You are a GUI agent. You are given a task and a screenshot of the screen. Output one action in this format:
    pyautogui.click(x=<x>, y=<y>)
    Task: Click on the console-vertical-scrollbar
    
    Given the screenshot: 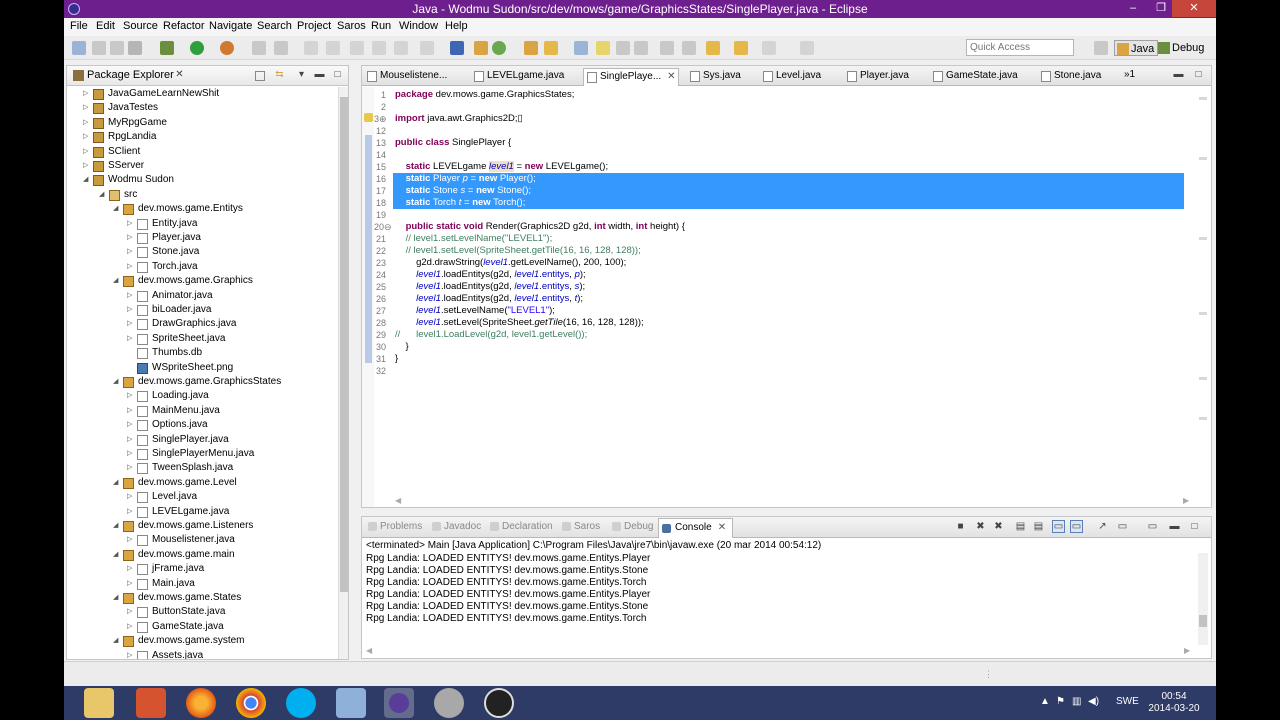 What is the action you would take?
    pyautogui.click(x=1203, y=599)
    